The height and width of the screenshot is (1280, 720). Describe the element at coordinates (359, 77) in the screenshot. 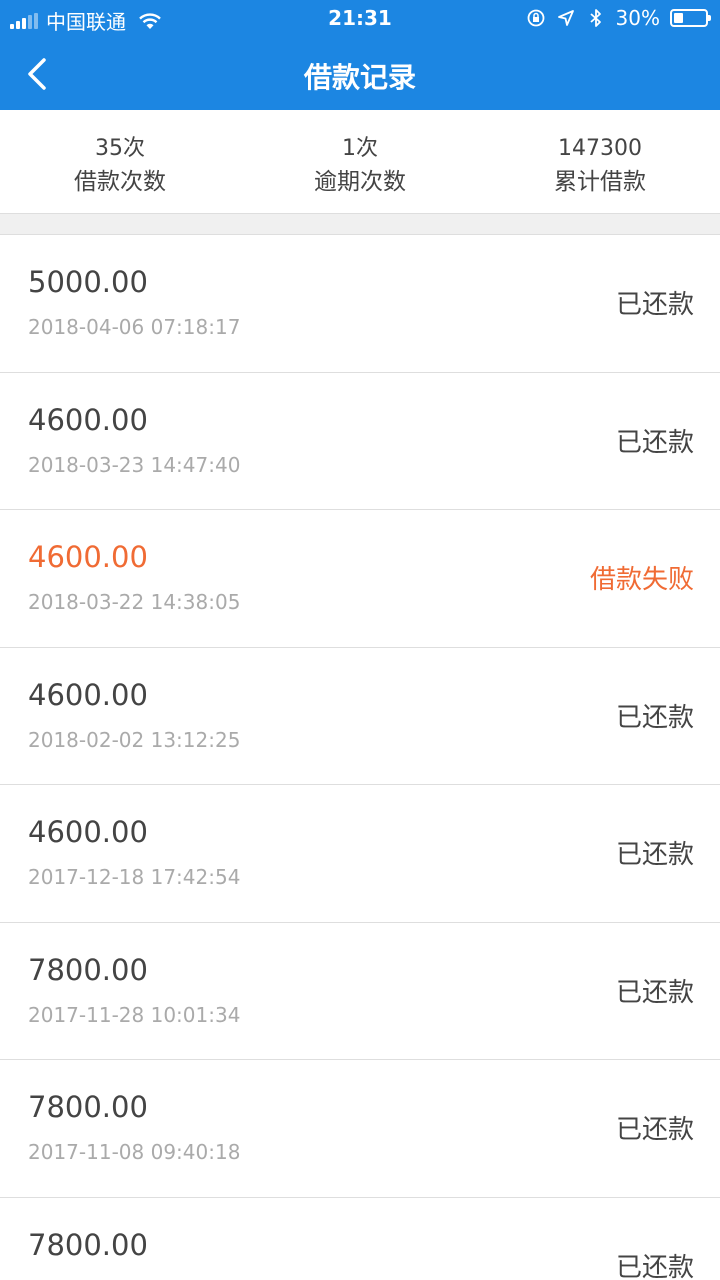

I see `page-title: 借款记录` at that location.